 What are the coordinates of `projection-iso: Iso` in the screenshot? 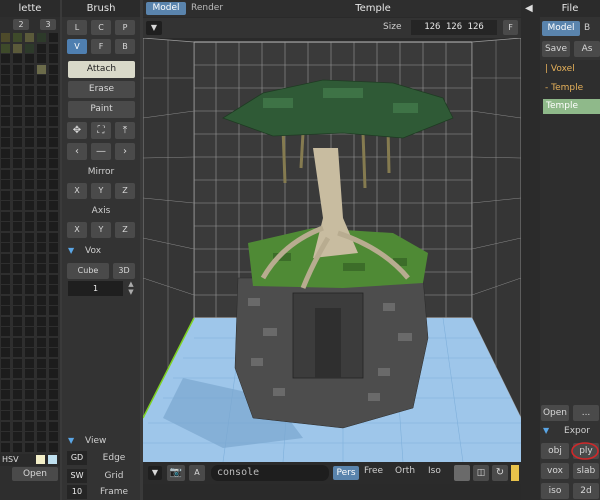 It's located at (434, 471).